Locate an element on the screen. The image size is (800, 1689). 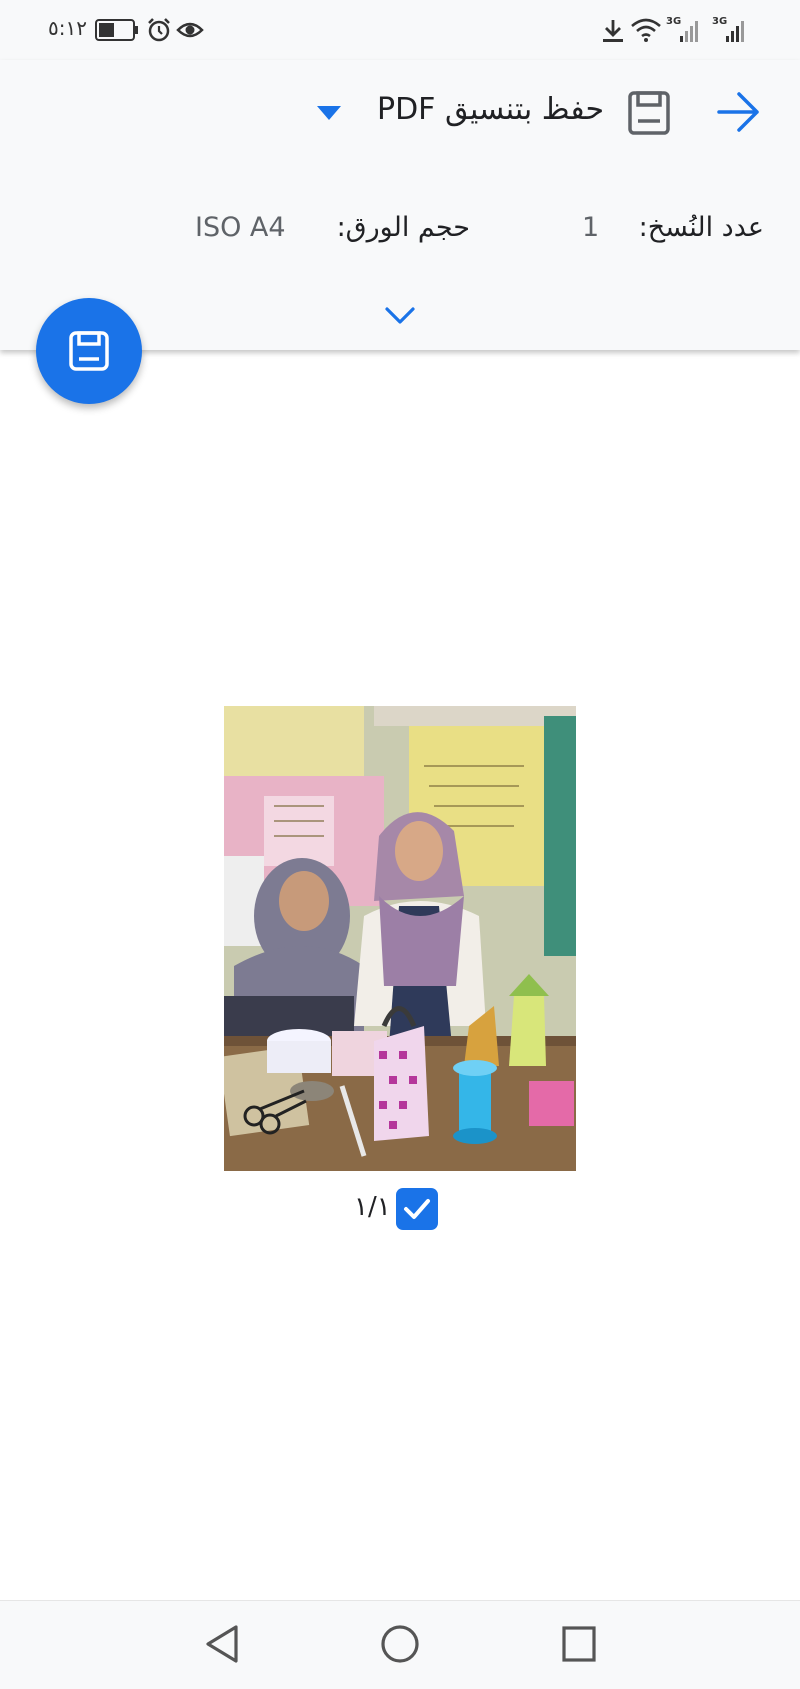
home-icon is located at coordinates (400, 1646).